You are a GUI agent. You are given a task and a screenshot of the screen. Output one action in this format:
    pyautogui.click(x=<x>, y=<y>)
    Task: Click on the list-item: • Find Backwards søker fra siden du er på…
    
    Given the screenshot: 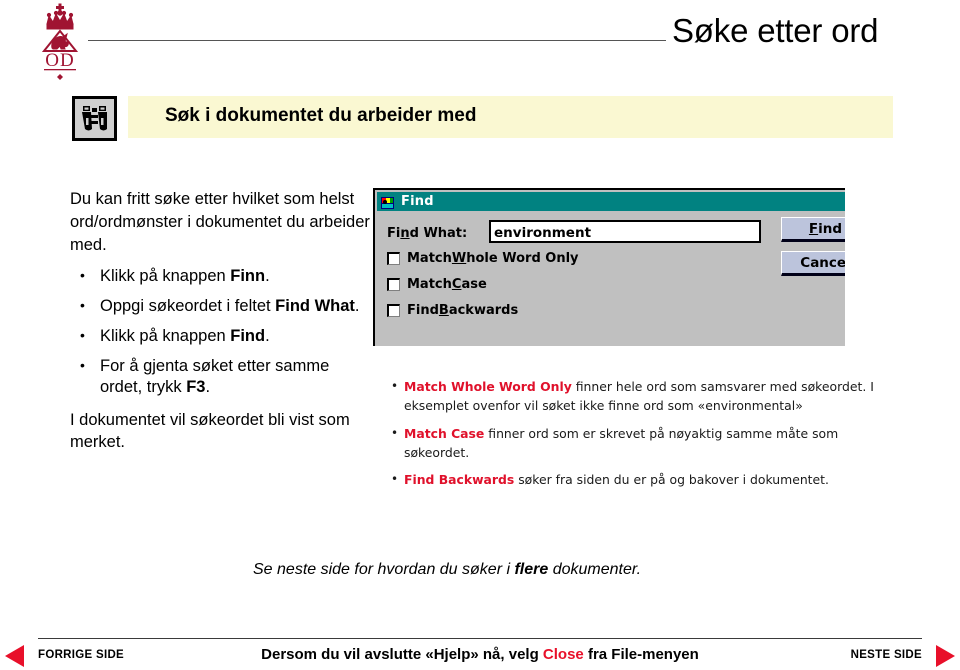 What is the action you would take?
    pyautogui.click(x=640, y=480)
    